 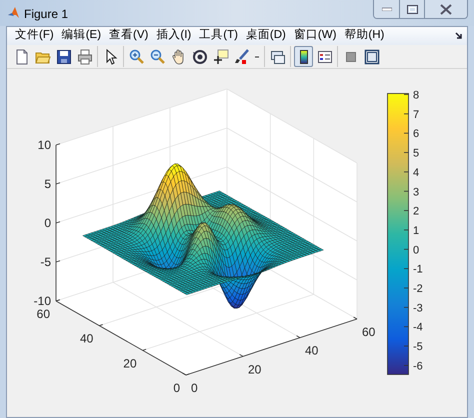 What do you see at coordinates (416, 192) in the screenshot?
I see `colorbar-tick-label: 3` at bounding box center [416, 192].